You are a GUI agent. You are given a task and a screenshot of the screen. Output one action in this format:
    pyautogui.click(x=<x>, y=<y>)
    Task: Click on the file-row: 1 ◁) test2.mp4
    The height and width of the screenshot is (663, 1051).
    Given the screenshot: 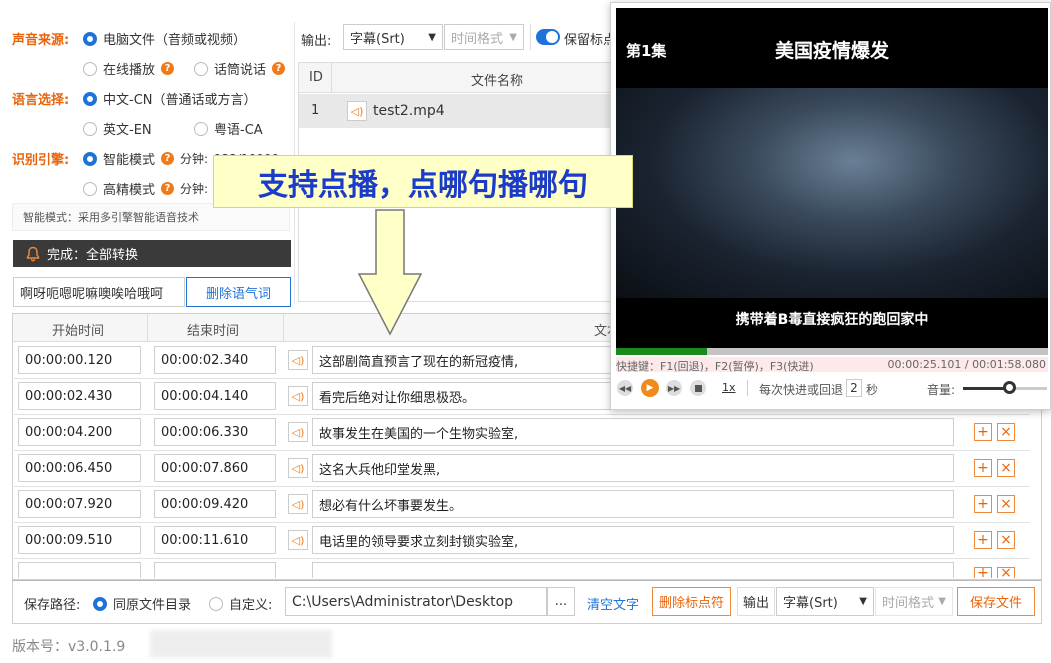 What is the action you would take?
    pyautogui.click(x=456, y=111)
    